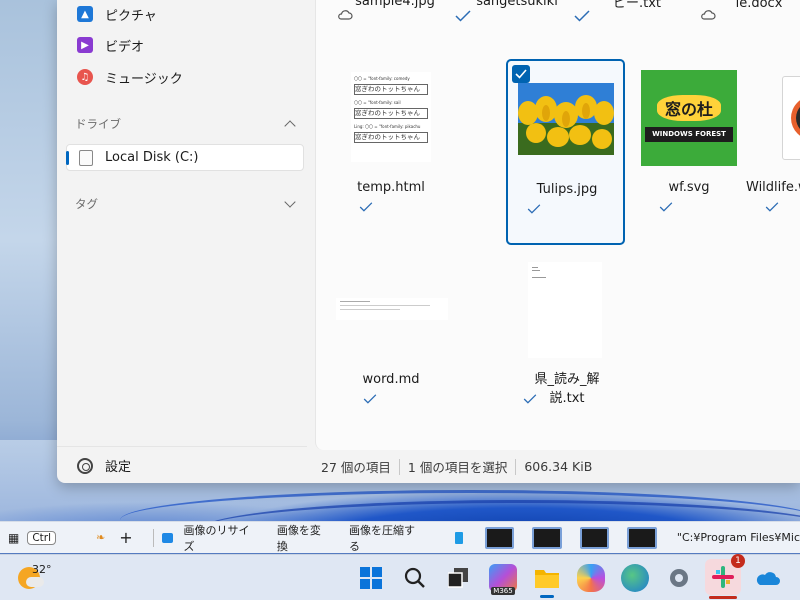 The width and height of the screenshot is (800, 600). What do you see at coordinates (304, 538) in the screenshot?
I see `convert-image-button: 画像を変換` at bounding box center [304, 538].